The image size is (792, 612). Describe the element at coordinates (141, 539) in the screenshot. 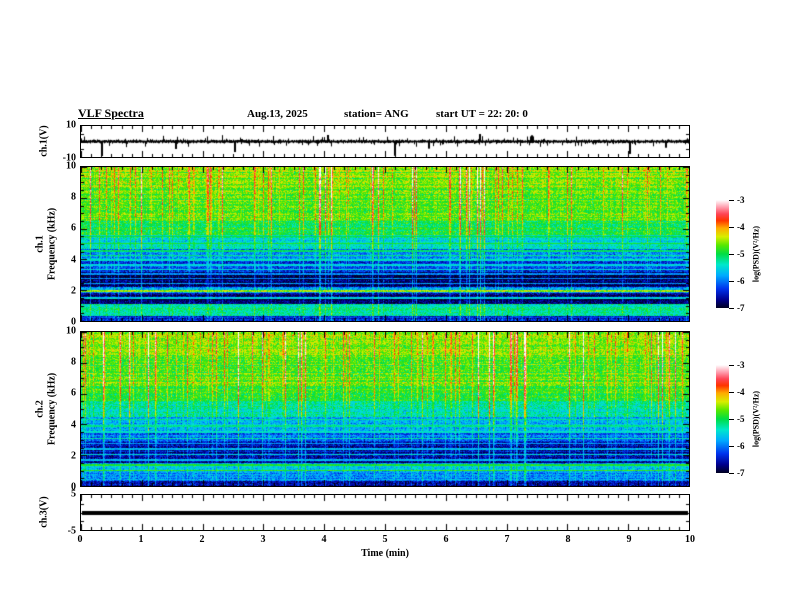

I see `x-tick-label: 1` at that location.